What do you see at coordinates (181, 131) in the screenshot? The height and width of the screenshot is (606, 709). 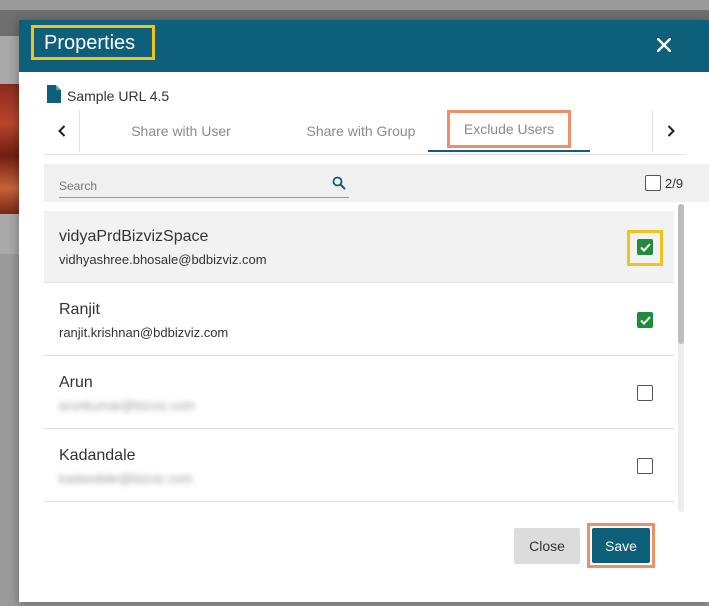 I see `tab-share-with-user: Share with User` at bounding box center [181, 131].